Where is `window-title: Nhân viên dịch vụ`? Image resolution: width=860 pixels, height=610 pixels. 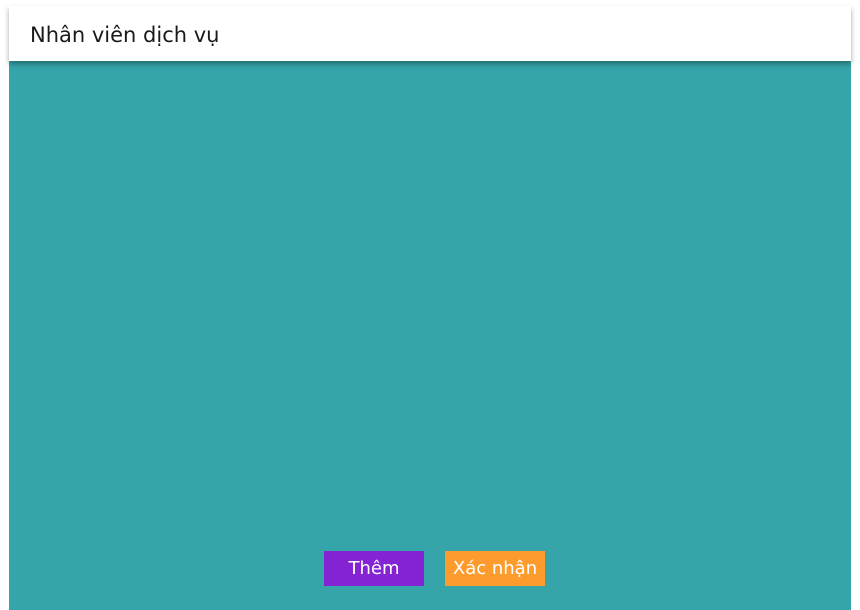
window-title: Nhân viên dịch vụ is located at coordinates (125, 35).